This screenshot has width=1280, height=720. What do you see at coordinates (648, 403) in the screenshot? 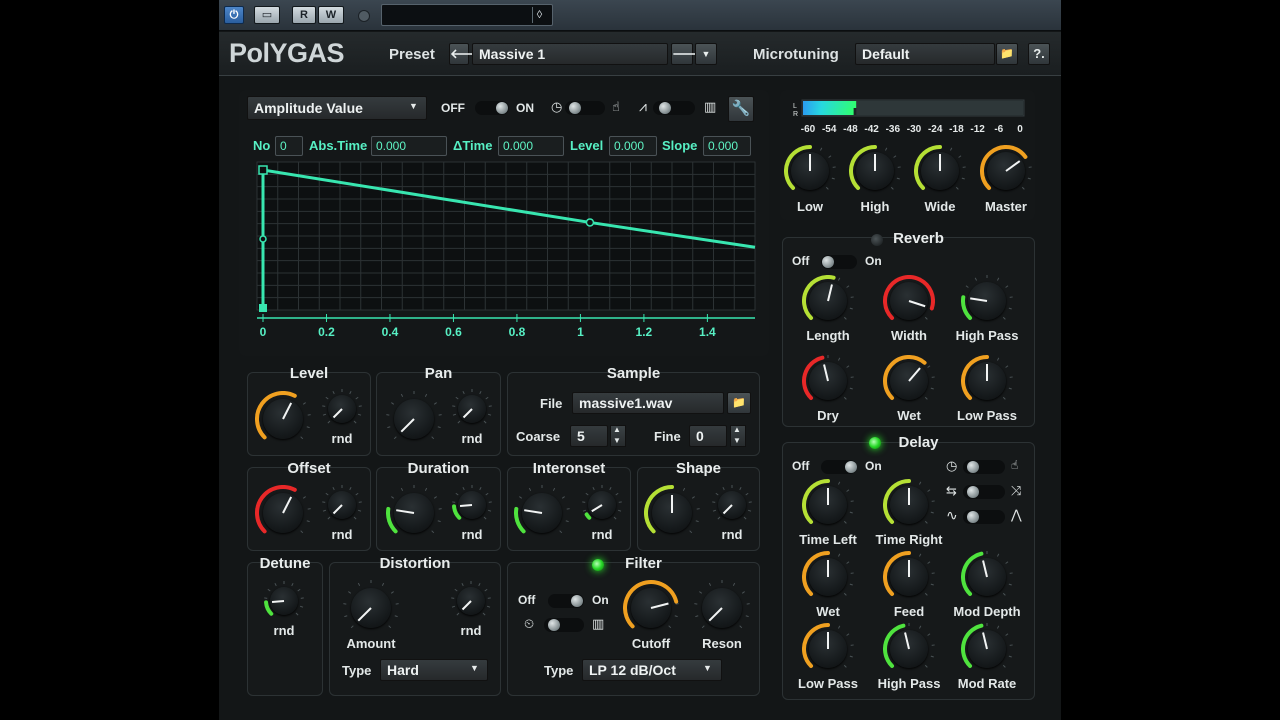
I see `file-field: massive1.wav` at bounding box center [648, 403].